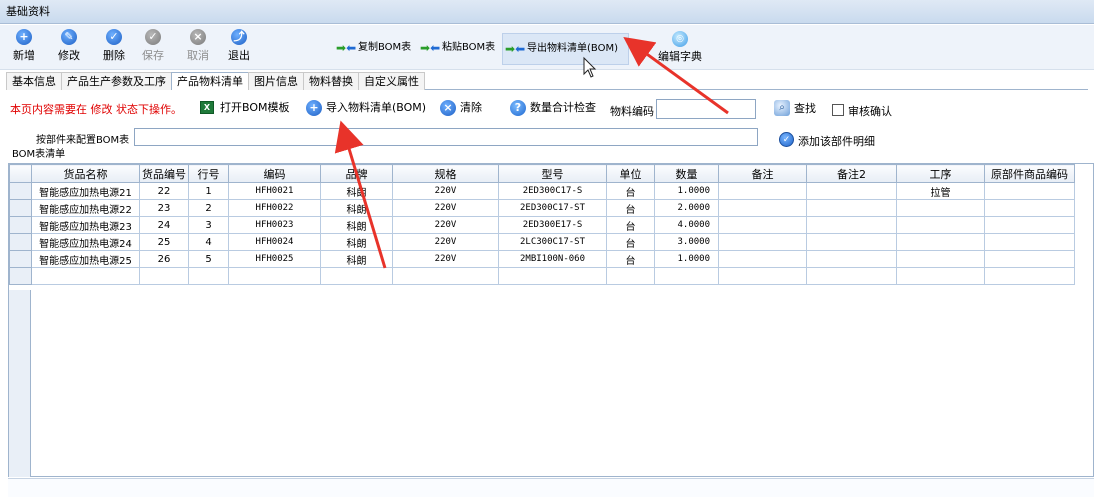 Image resolution: width=1094 pixels, height=497 pixels. What do you see at coordinates (85, 191) in the screenshot?
I see `cell-product-name: 智能感应加热电源21` at bounding box center [85, 191].